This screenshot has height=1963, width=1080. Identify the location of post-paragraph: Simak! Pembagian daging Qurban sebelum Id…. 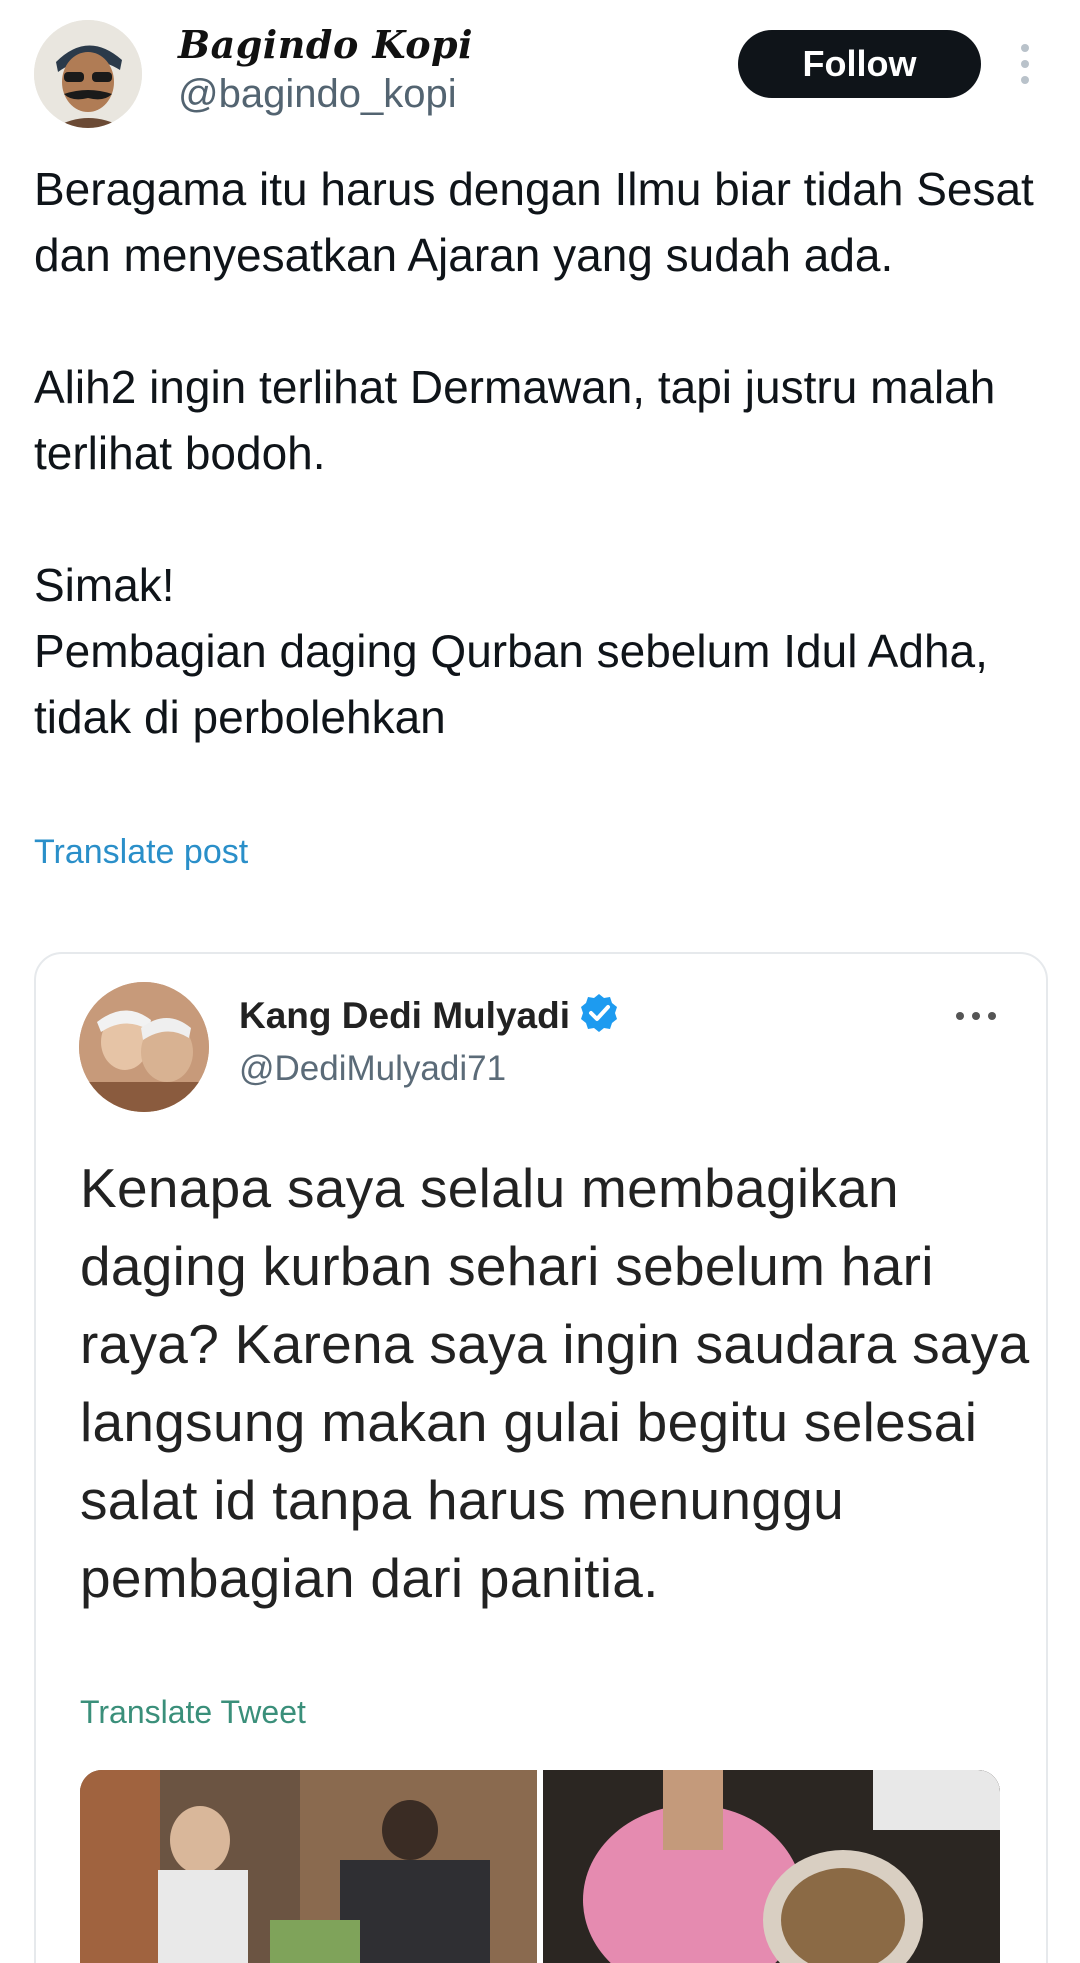
(511, 651).